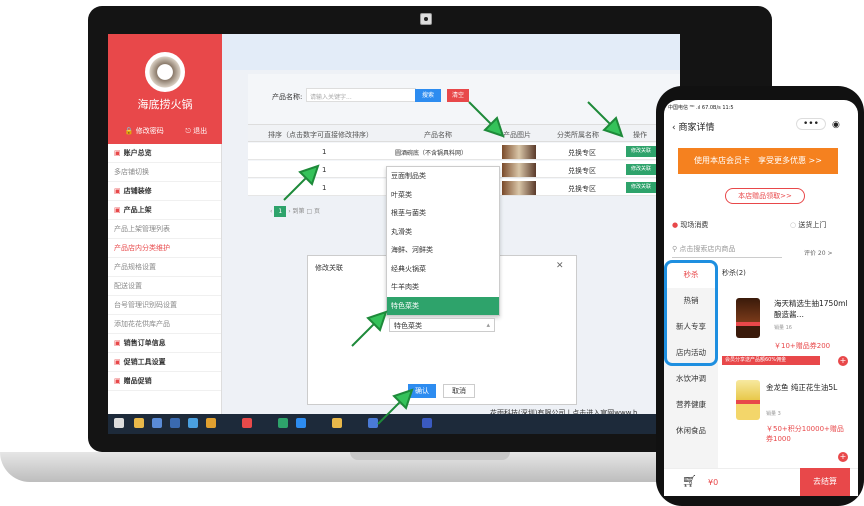 The width and height of the screenshot is (864, 506). Describe the element at coordinates (426, 19) in the screenshot. I see `webcam-icon` at that location.